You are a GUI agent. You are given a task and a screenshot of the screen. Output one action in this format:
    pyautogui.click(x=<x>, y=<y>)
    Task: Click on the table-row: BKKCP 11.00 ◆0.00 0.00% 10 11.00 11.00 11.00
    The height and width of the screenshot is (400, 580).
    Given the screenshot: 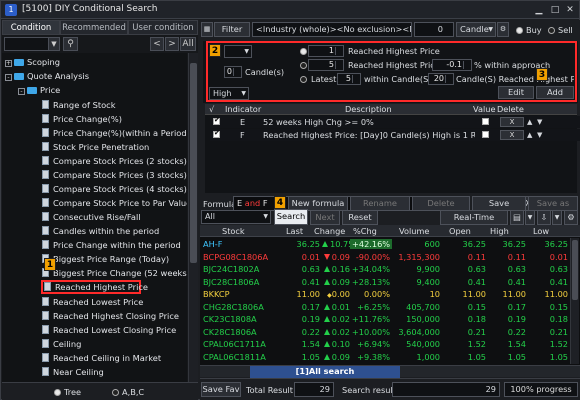 What is the action you would take?
    pyautogui.click(x=389, y=294)
    